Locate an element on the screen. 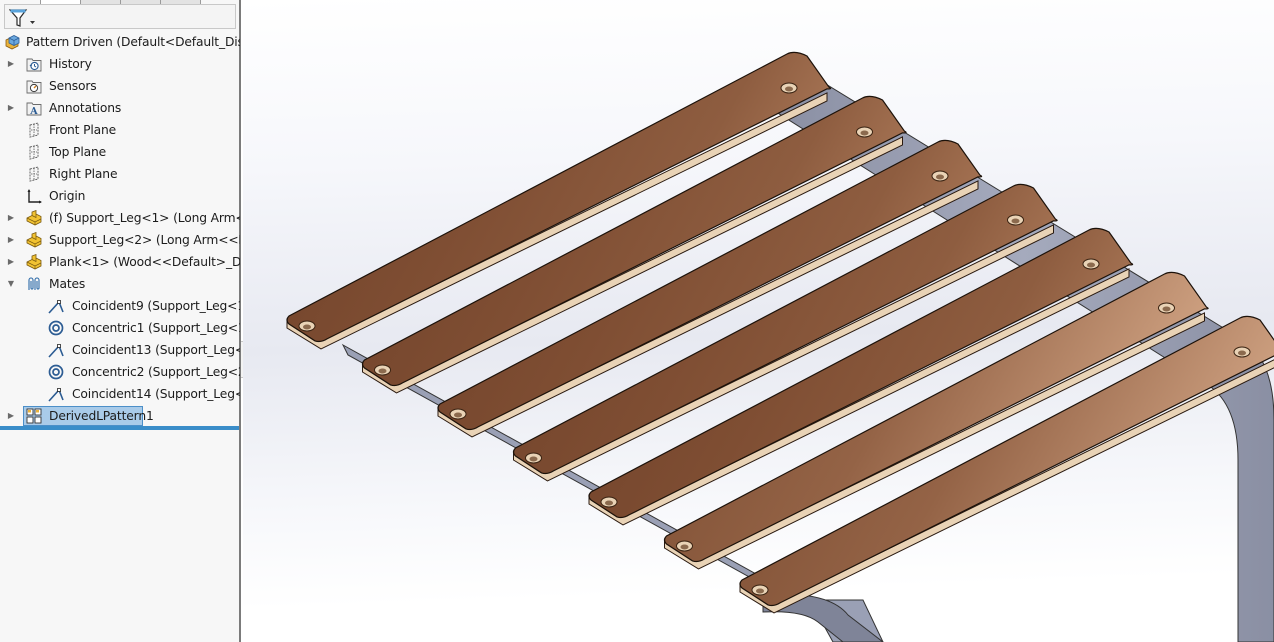  annotations-folder-icon: A is located at coordinates (34, 109).